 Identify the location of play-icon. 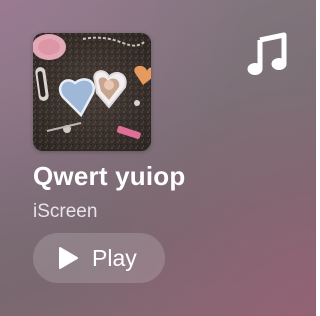
(68, 258).